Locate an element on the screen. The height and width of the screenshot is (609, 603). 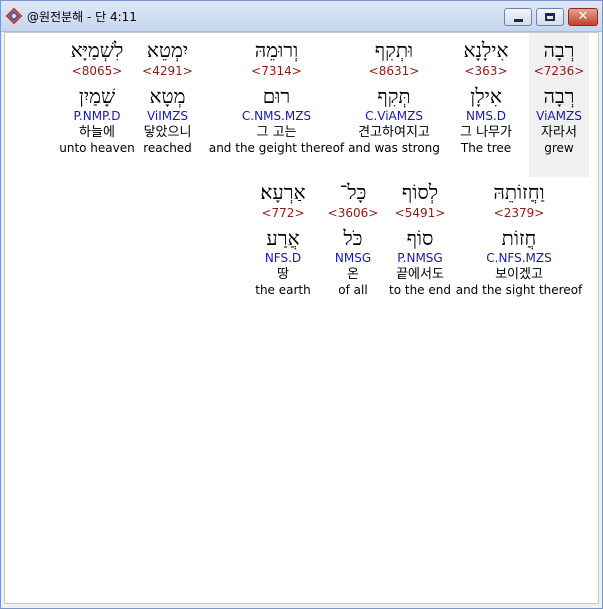
english-gloss: and the geight thereof is located at coordinates (276, 148).